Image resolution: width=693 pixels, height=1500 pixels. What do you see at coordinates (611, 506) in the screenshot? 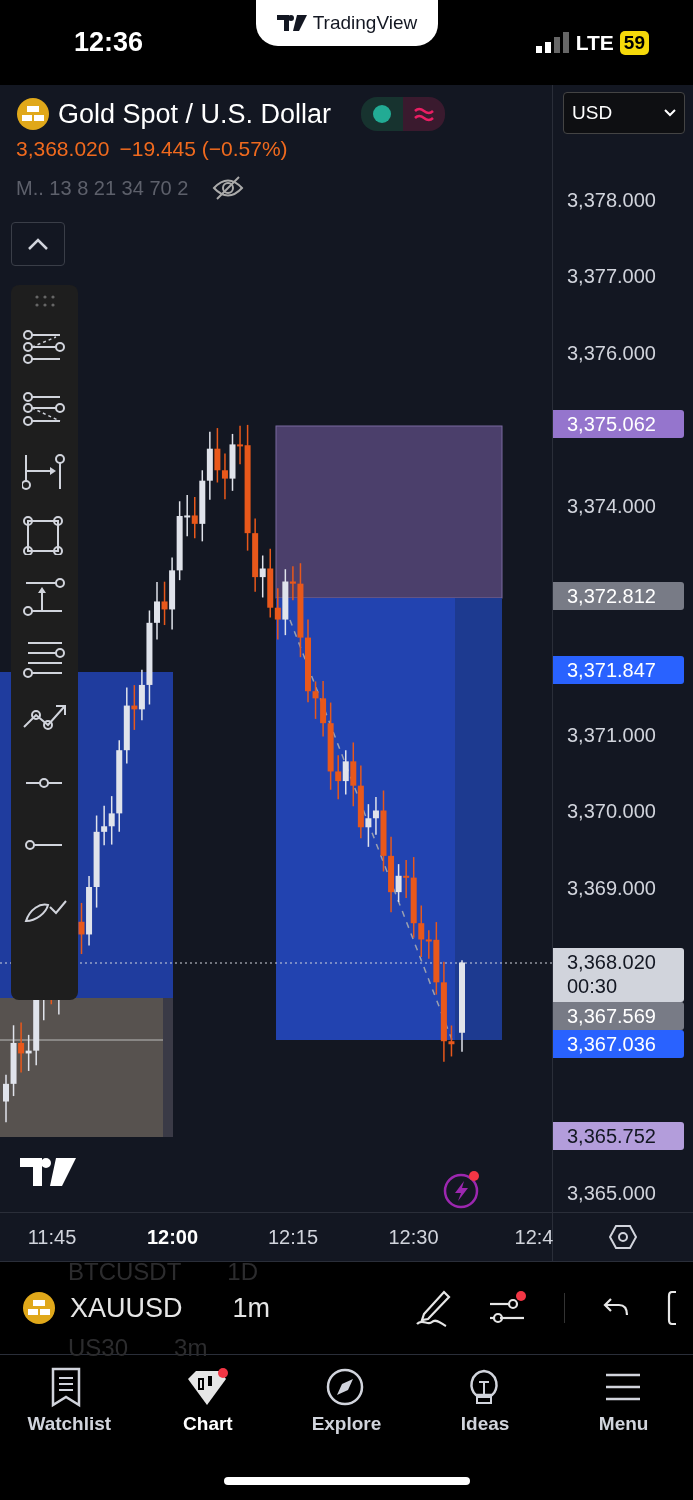
I see `price-label: 3,374.000` at bounding box center [611, 506].